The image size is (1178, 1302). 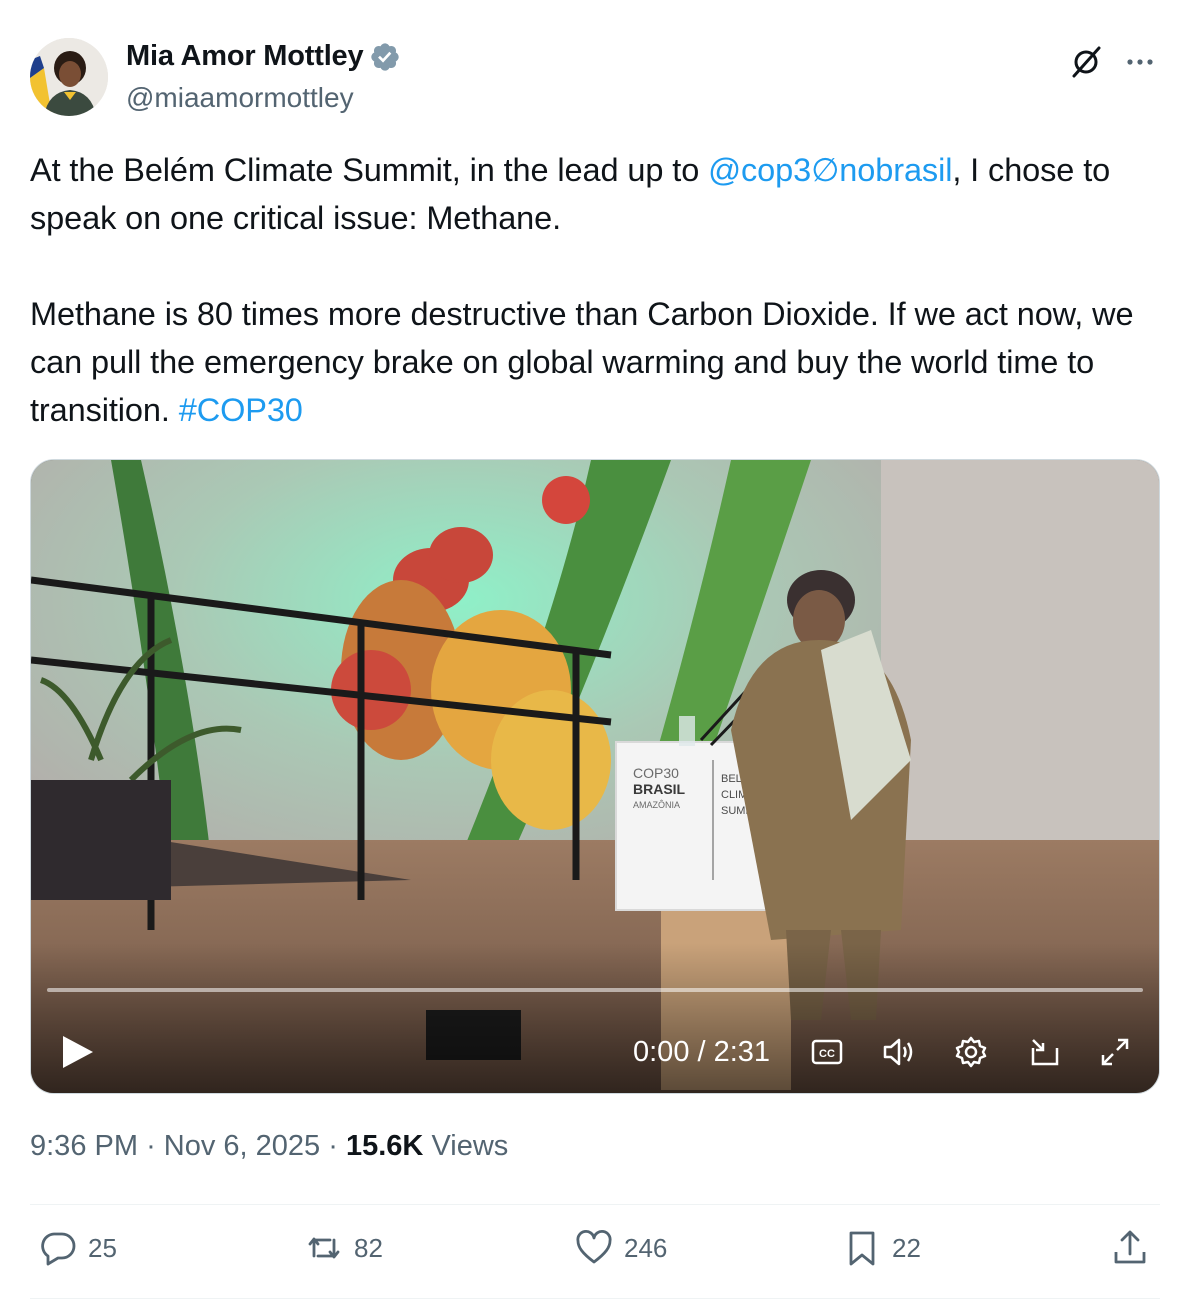 I want to click on mention-link: @cop3∅nobrasil, so click(x=830, y=170).